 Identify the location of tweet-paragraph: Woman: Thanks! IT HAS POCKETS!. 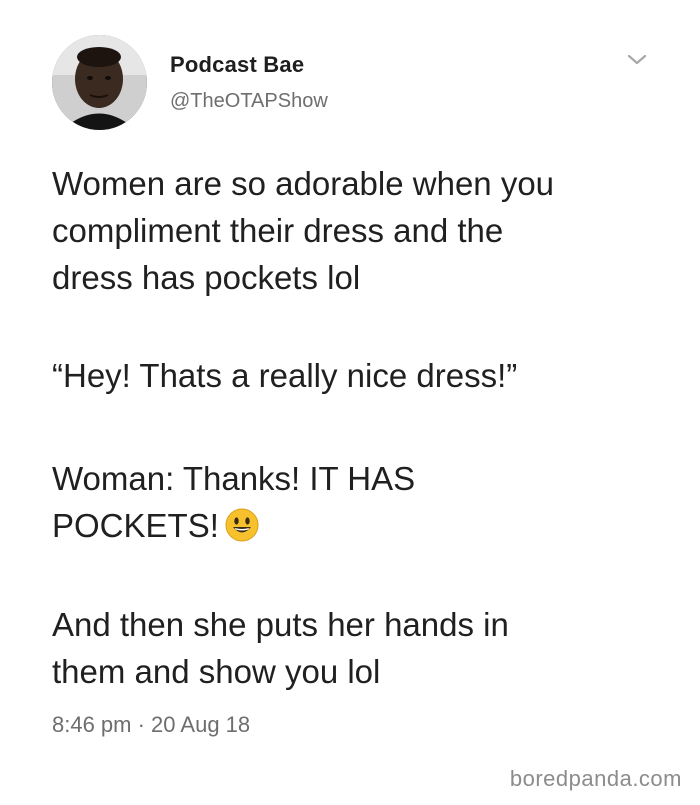
(362, 502).